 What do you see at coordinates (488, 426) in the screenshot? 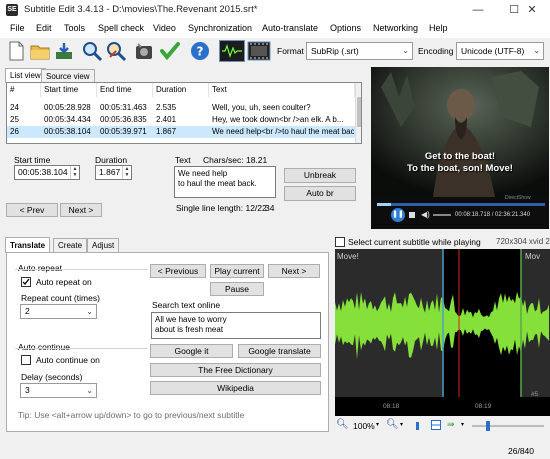
I see `slider-thumb` at bounding box center [488, 426].